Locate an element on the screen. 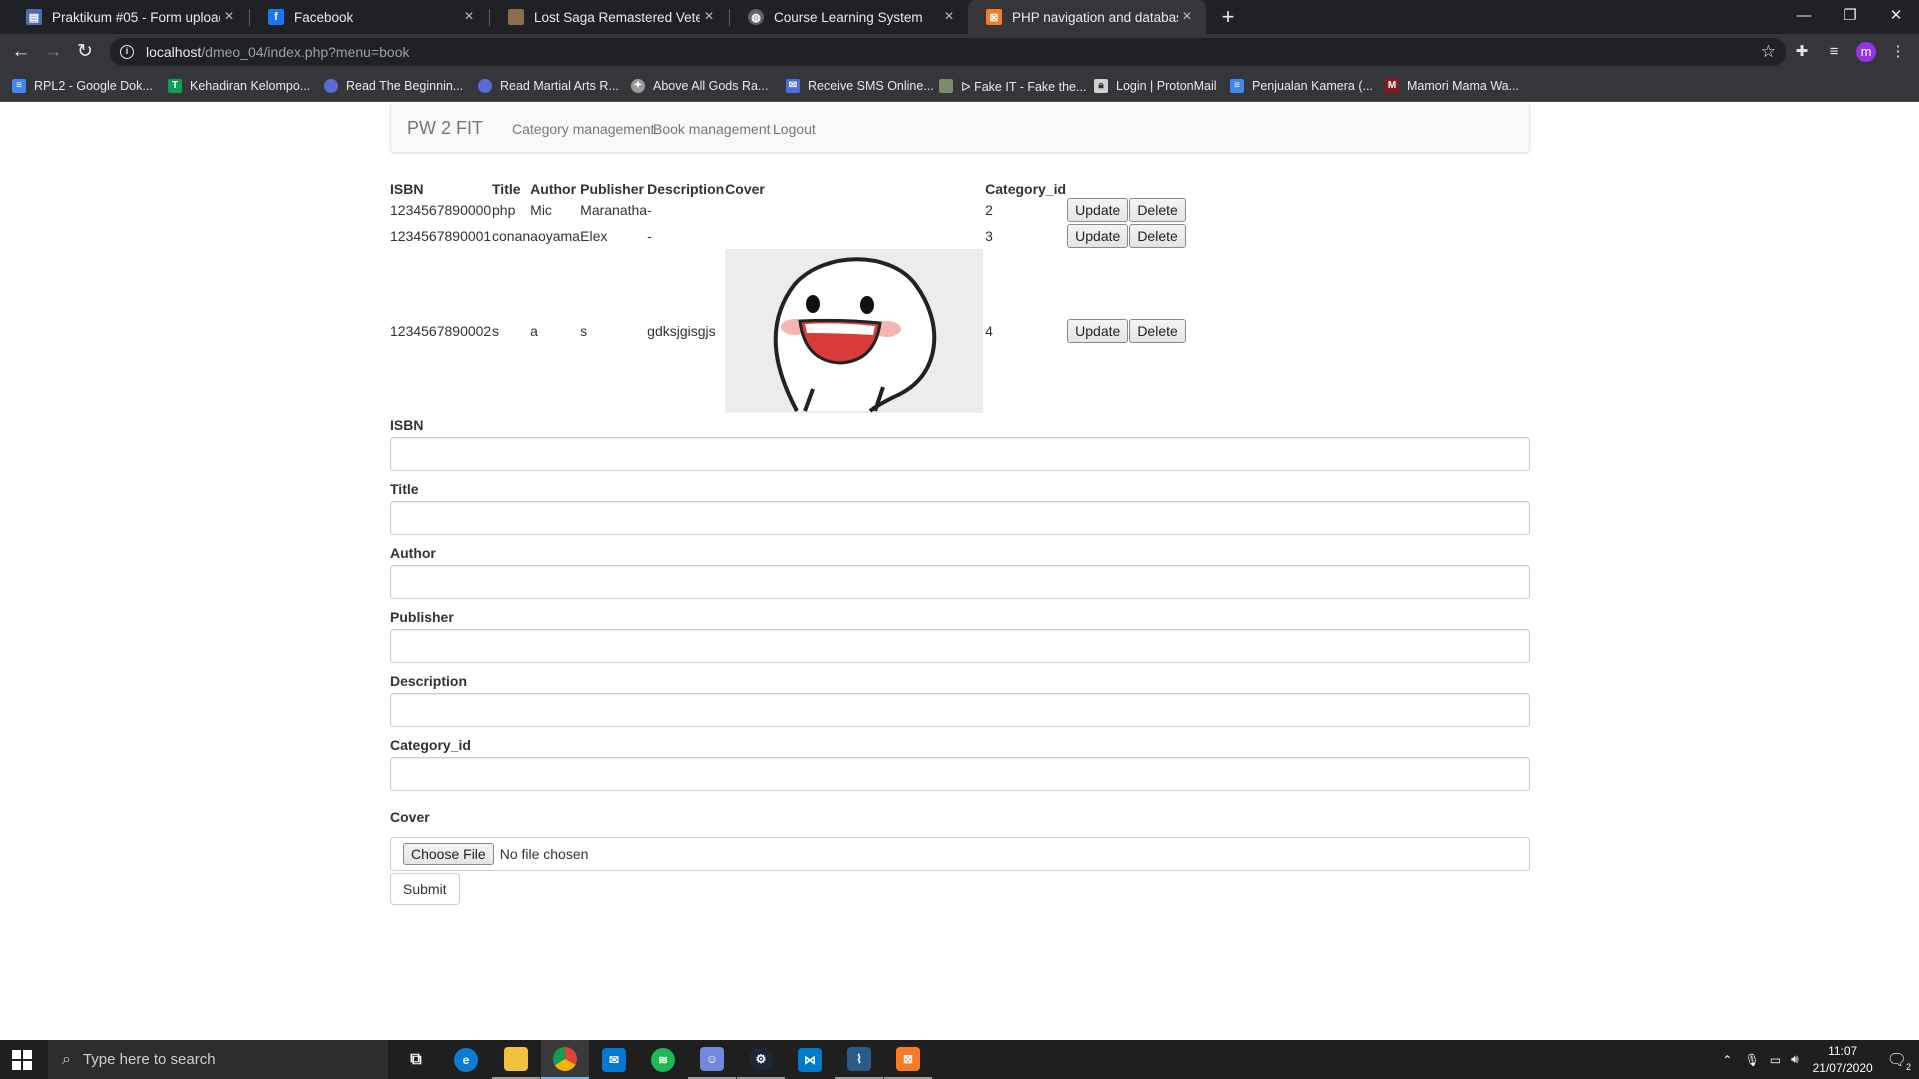 This screenshot has height=1079, width=1919. publisher-input is located at coordinates (960, 646).